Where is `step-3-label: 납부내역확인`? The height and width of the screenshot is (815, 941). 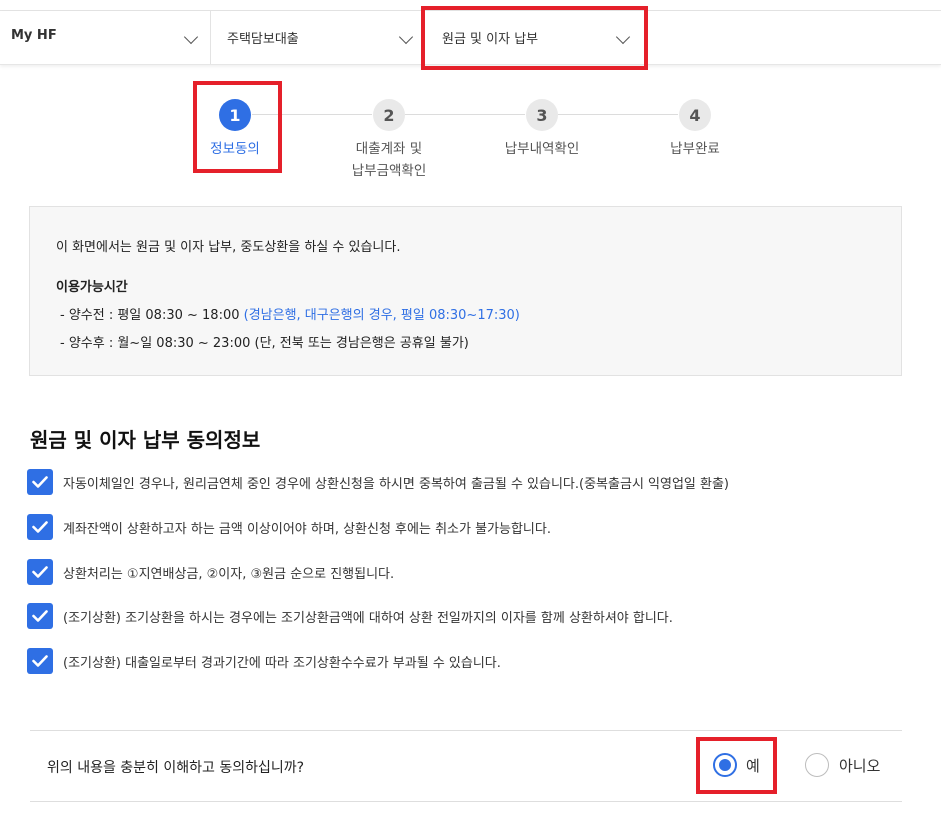
step-3-label: 납부내역확인 is located at coordinates (542, 149).